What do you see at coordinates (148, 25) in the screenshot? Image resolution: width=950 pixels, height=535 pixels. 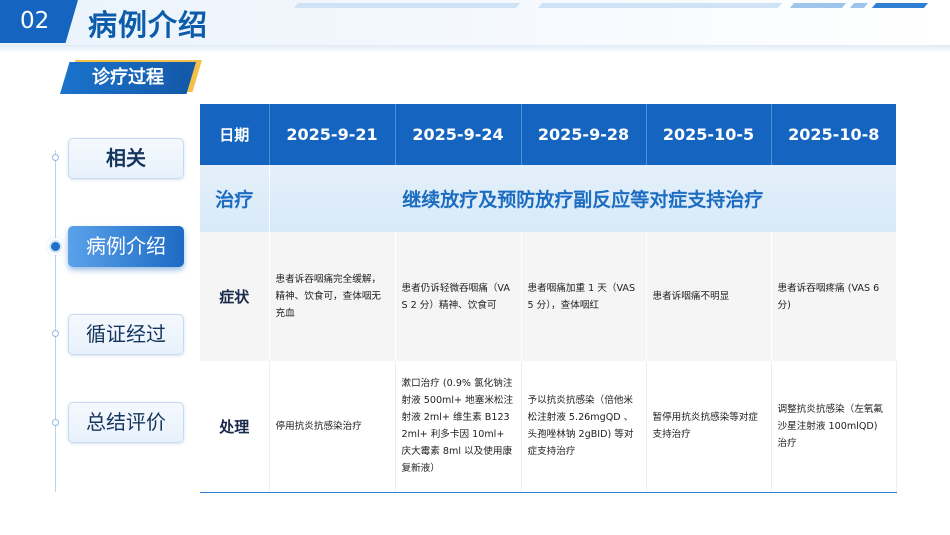 I see `page-title: 病例介绍` at bounding box center [148, 25].